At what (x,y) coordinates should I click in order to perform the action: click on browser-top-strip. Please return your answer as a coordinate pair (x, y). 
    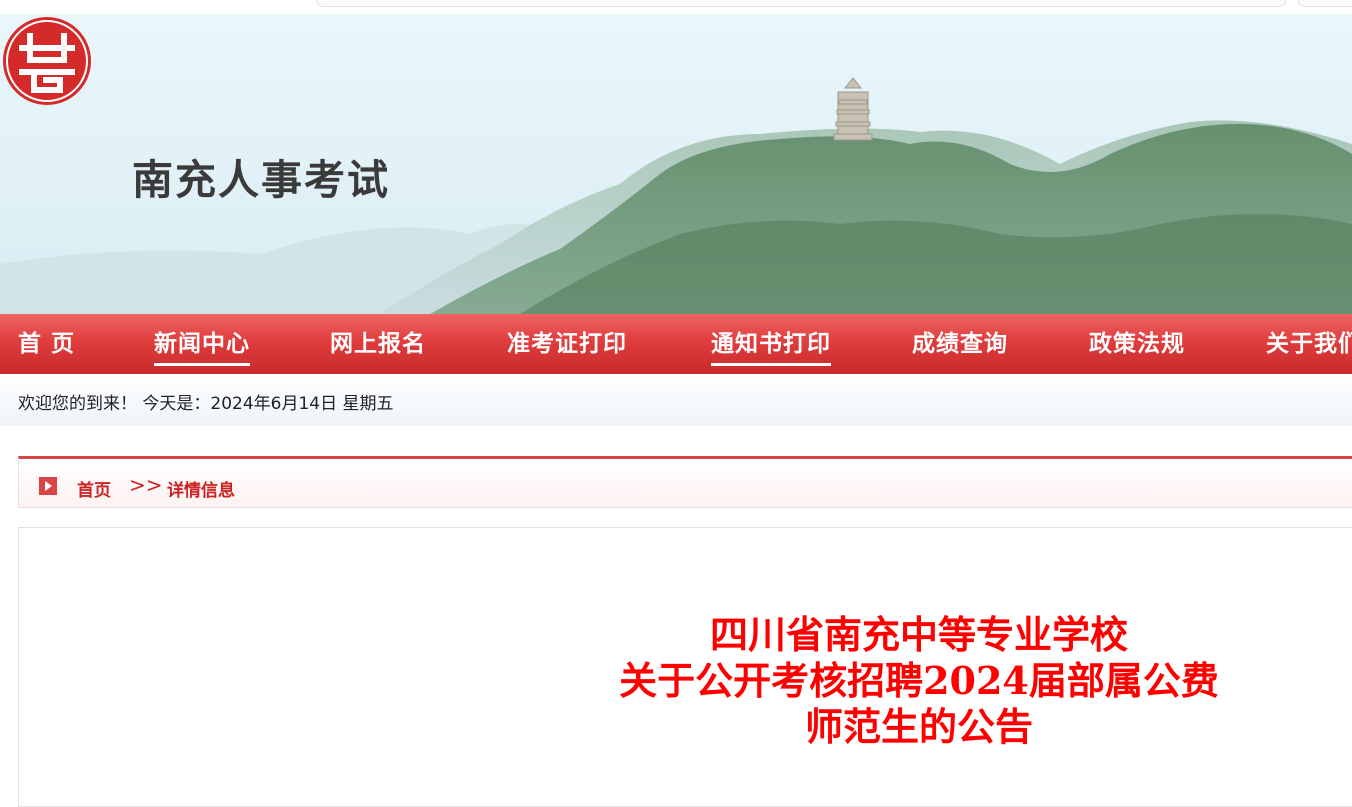
    Looking at the image, I should click on (676, 7).